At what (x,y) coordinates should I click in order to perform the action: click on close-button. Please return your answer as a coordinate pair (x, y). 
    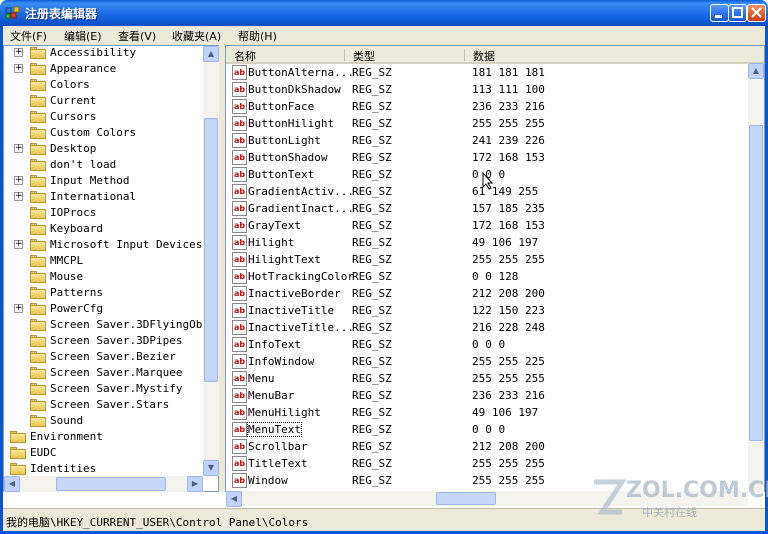
    Looking at the image, I should click on (756, 13).